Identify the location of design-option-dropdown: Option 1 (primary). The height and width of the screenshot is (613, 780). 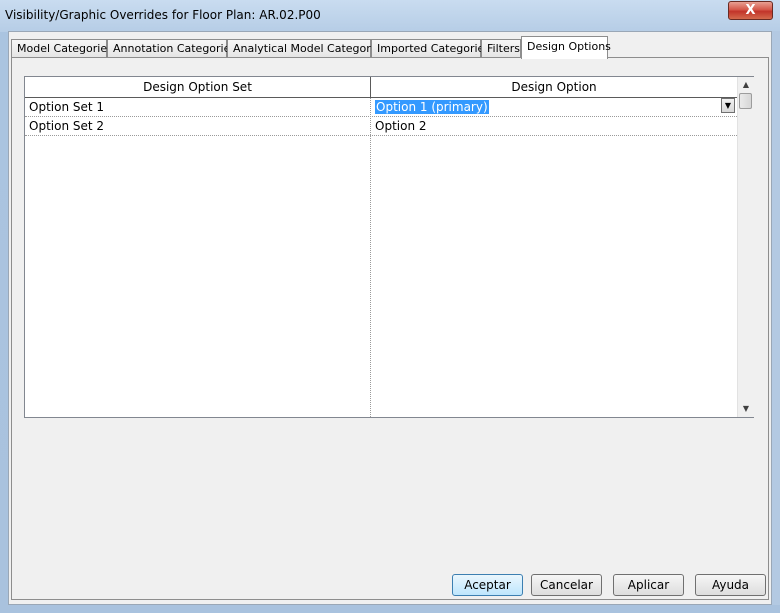
(554, 107).